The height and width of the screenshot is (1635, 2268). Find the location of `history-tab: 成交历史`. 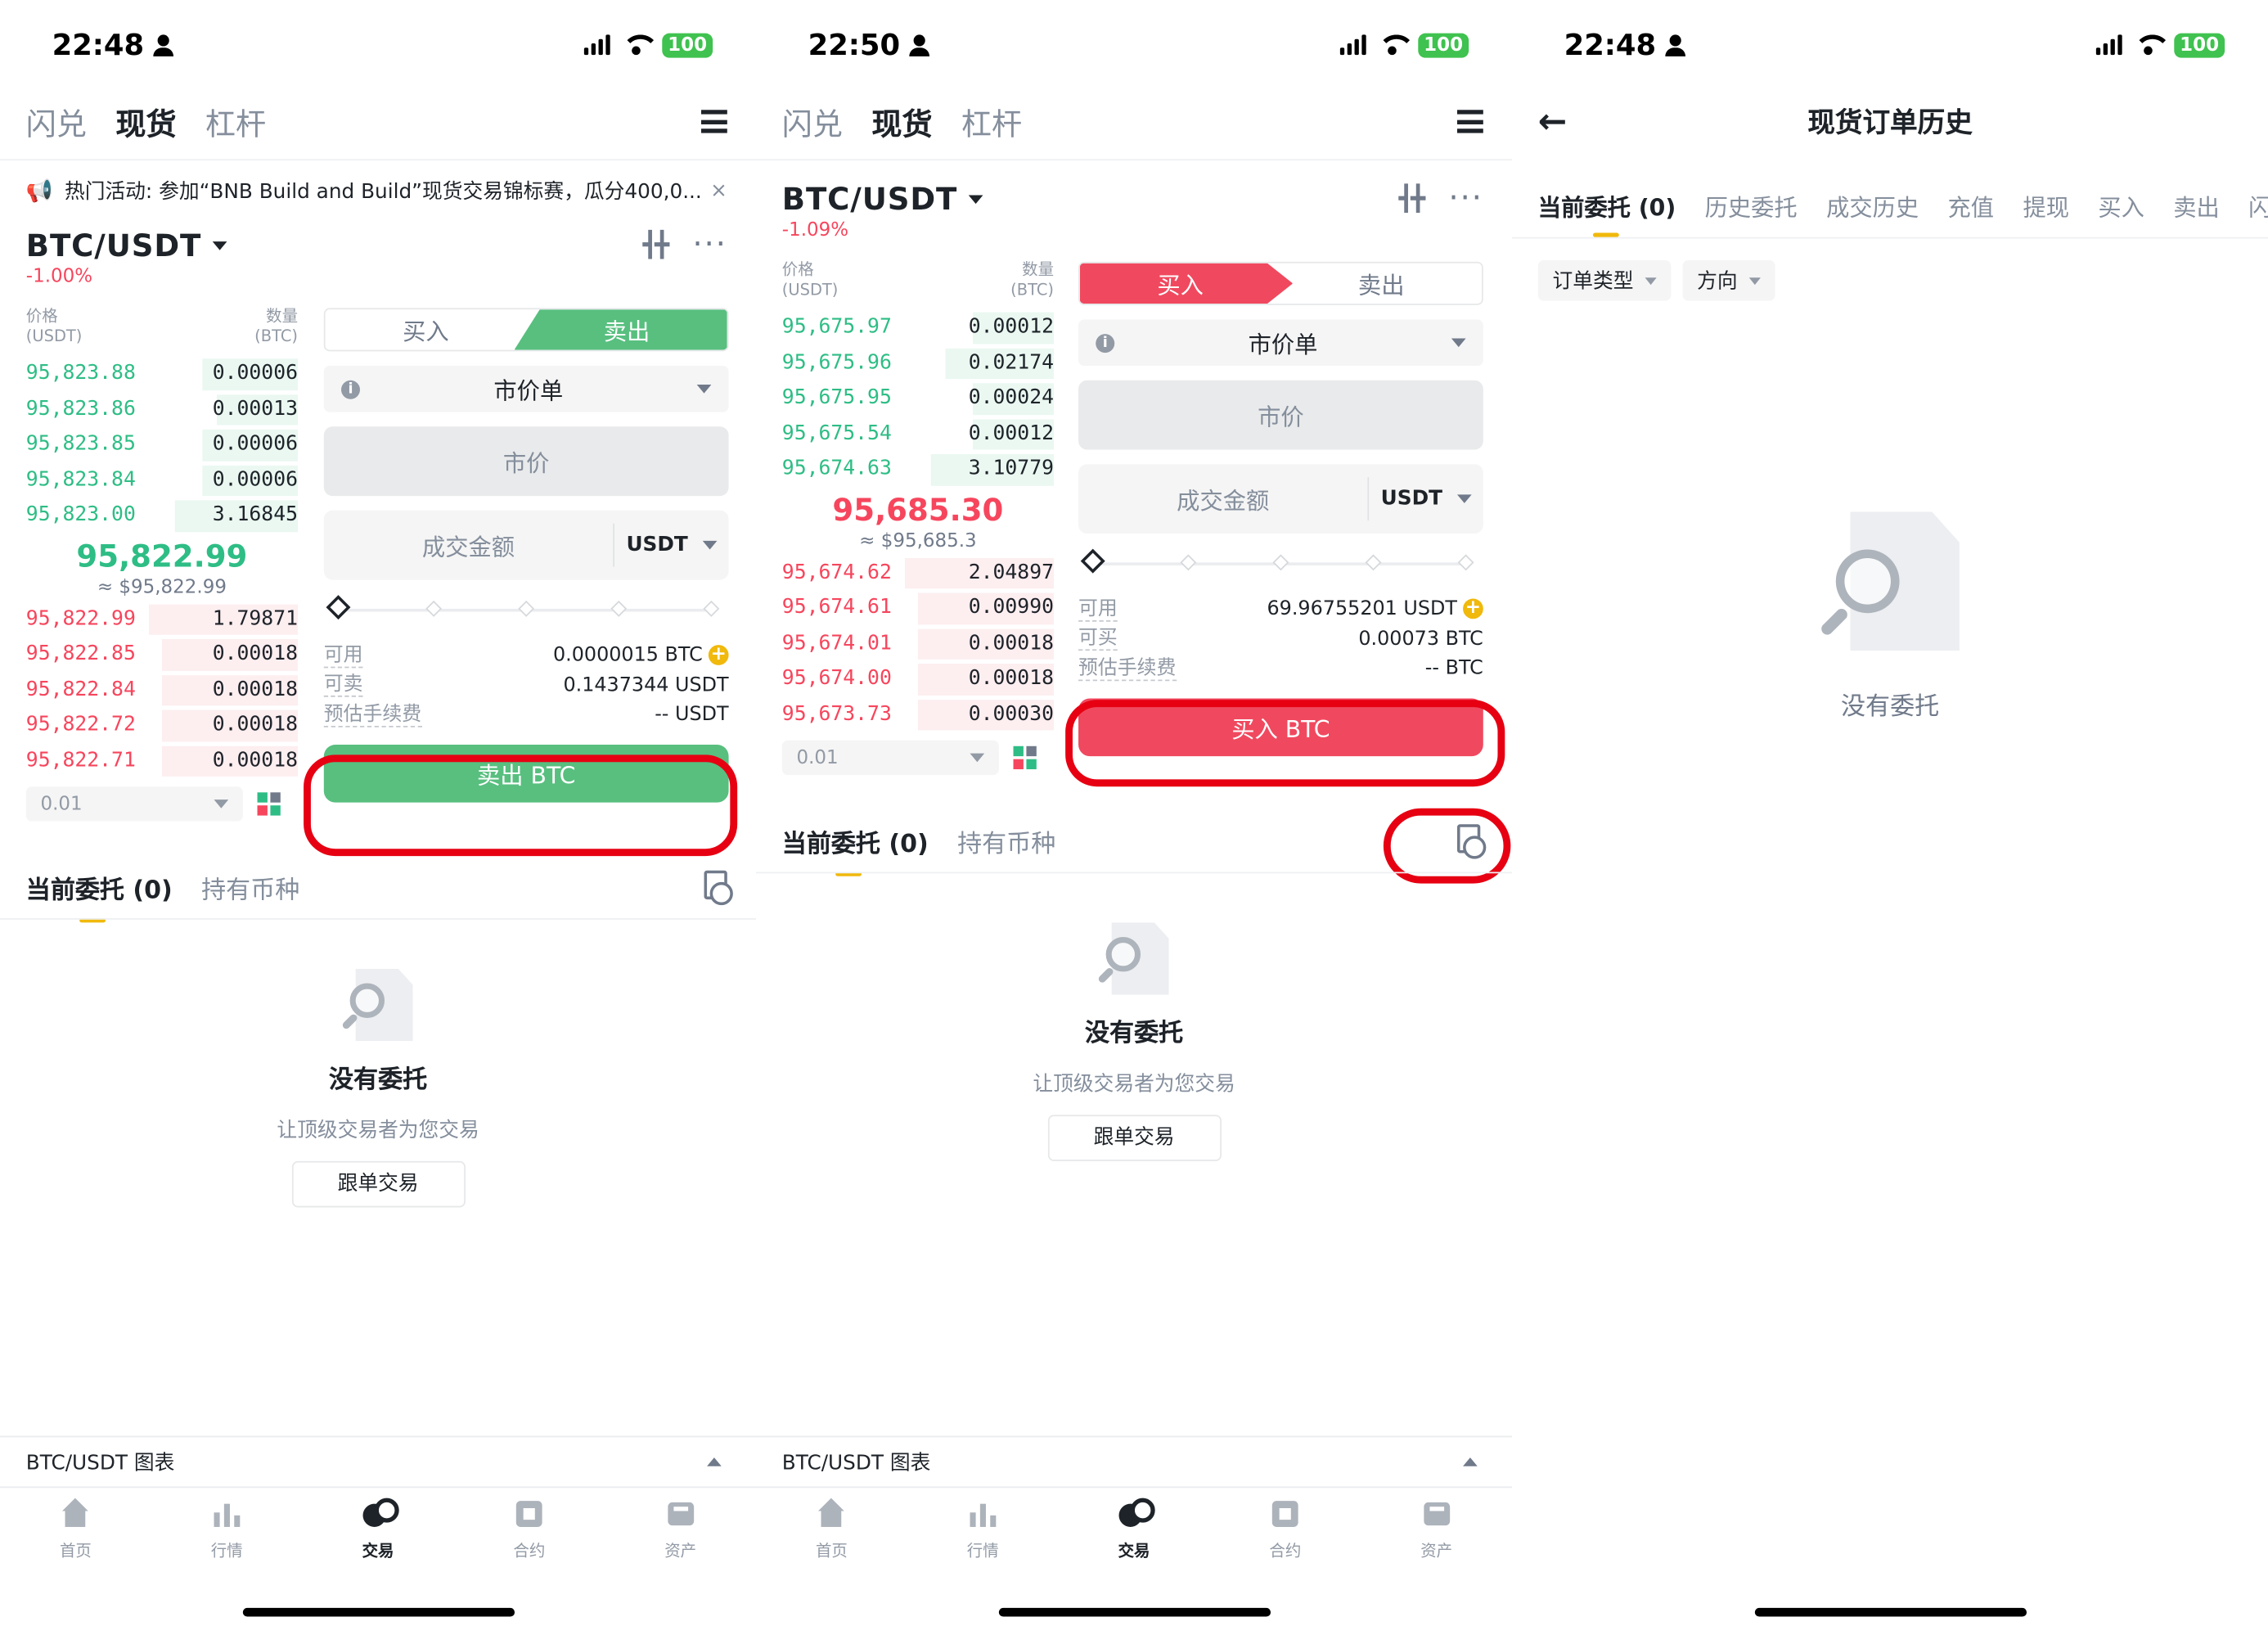

history-tab: 成交历史 is located at coordinates (1873, 207).